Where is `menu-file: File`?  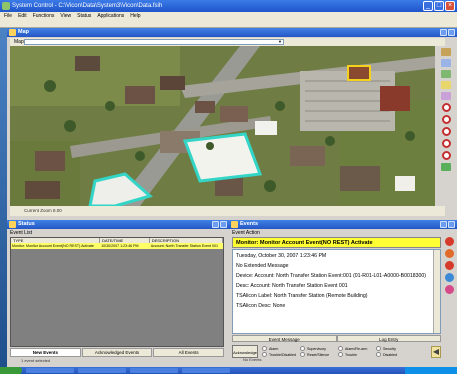 menu-file: File is located at coordinates (8, 16).